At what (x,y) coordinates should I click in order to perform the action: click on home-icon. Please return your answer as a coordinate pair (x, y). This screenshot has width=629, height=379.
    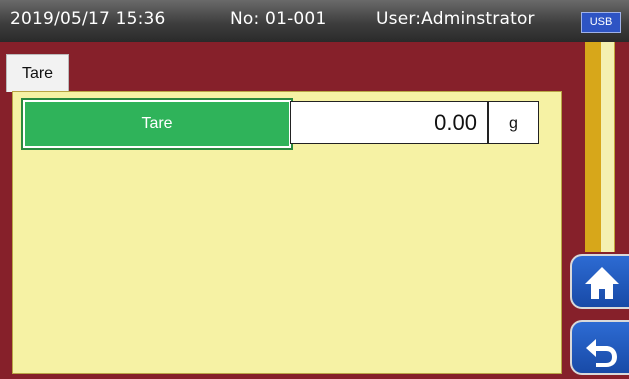
    Looking at the image, I should click on (602, 283).